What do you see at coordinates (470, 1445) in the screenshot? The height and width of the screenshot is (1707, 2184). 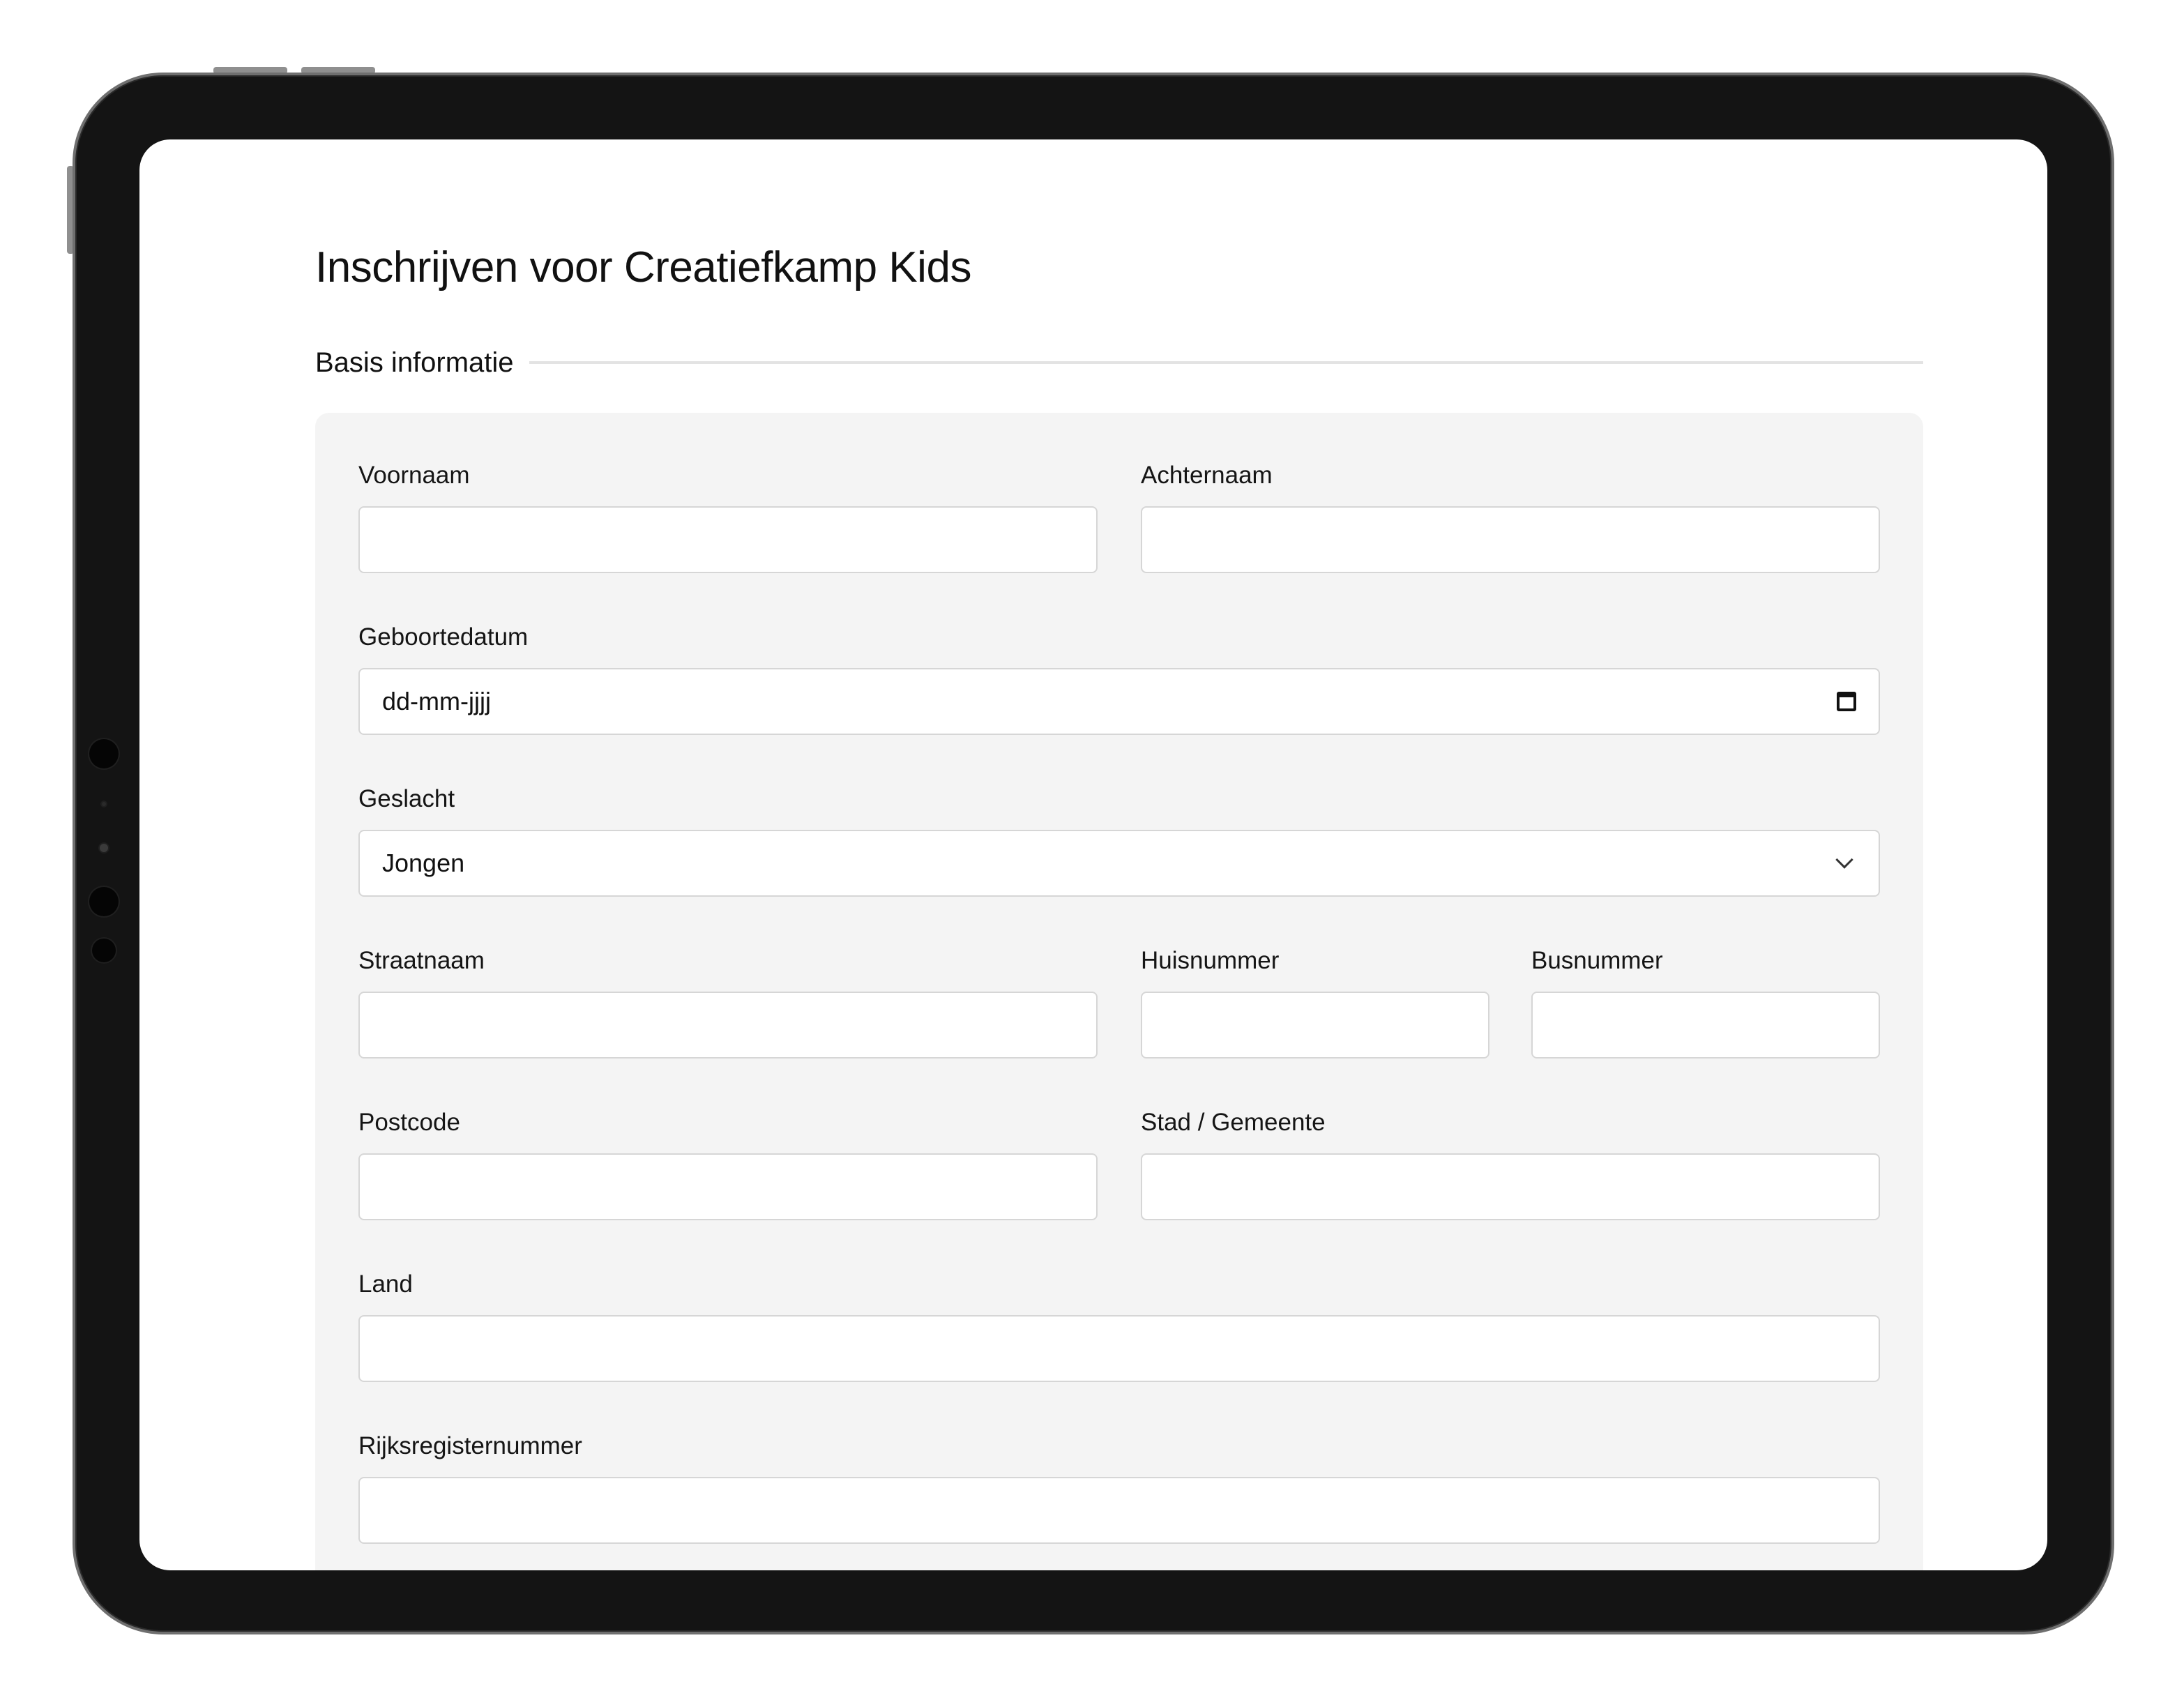 I see `rijksregisternummer-label: Rijksregisternummer` at bounding box center [470, 1445].